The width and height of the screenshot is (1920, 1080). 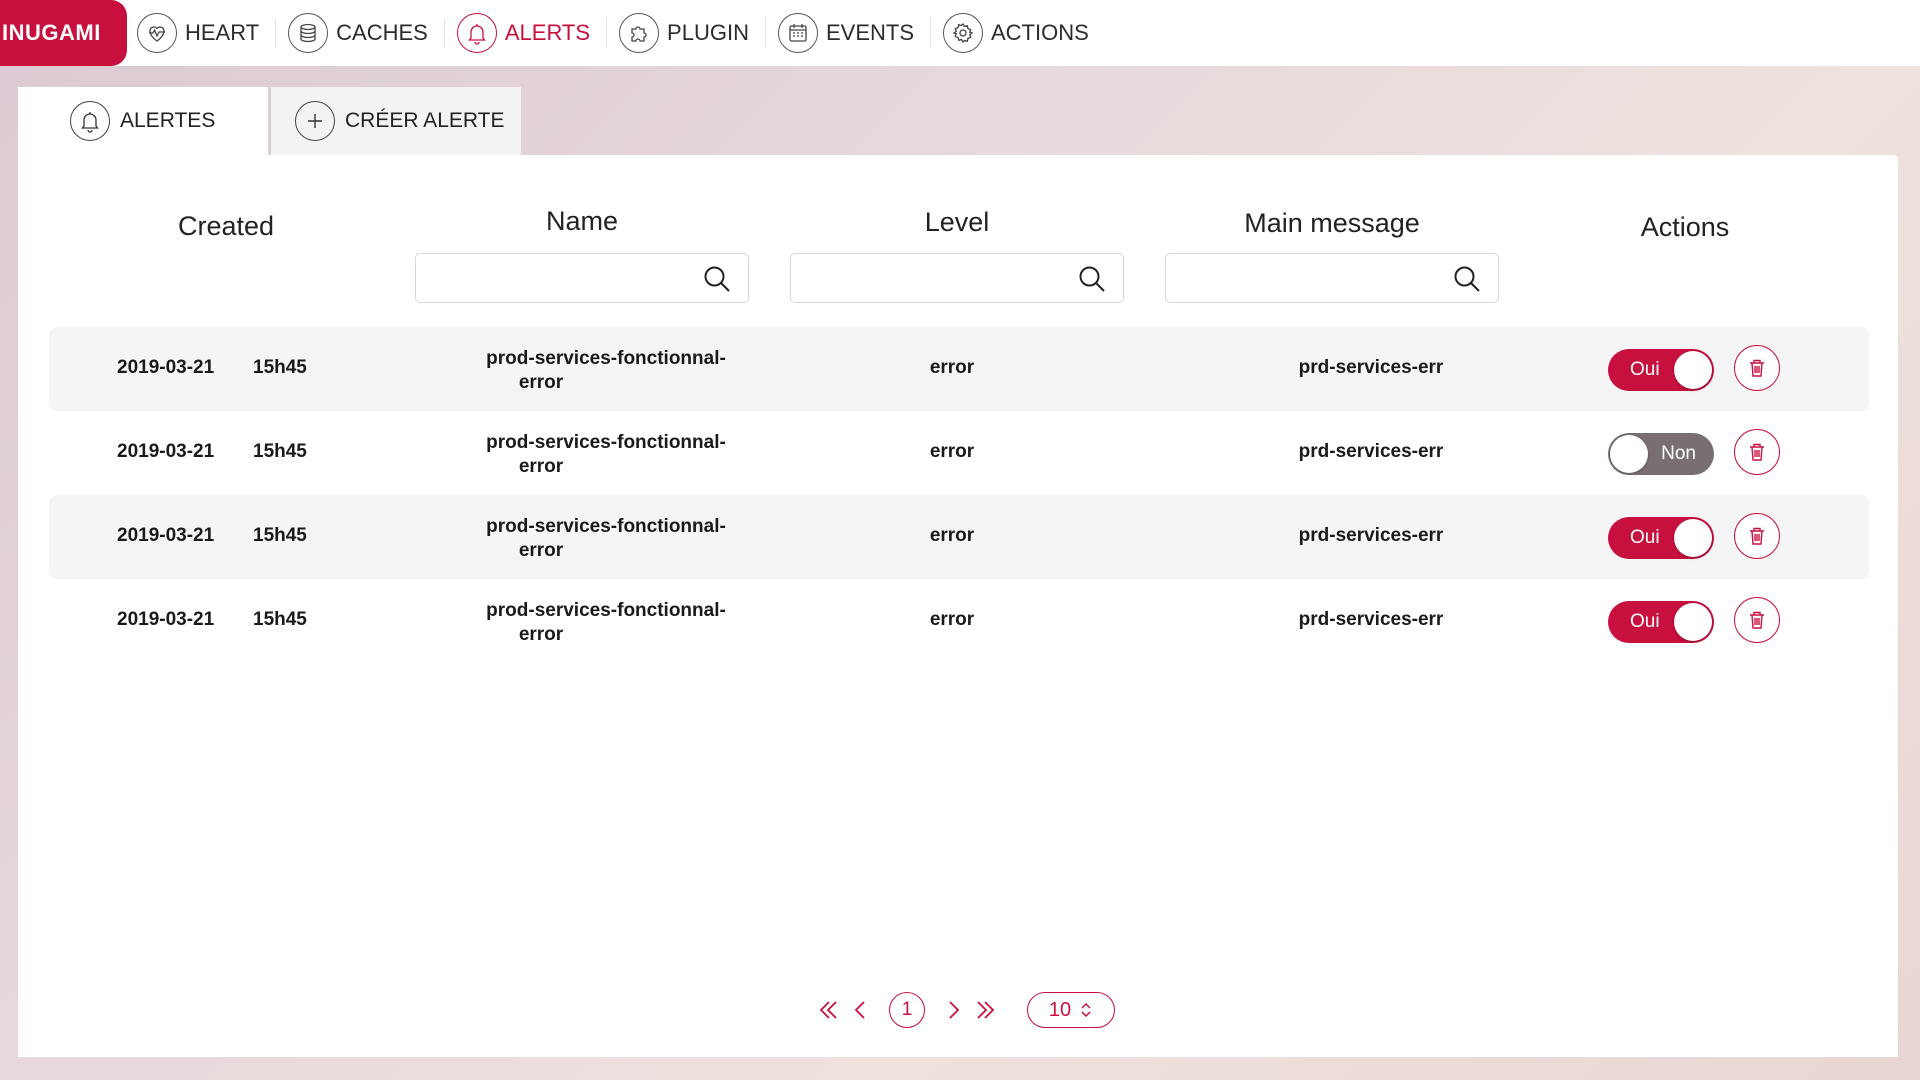 I want to click on last-page-button, so click(x=985, y=1010).